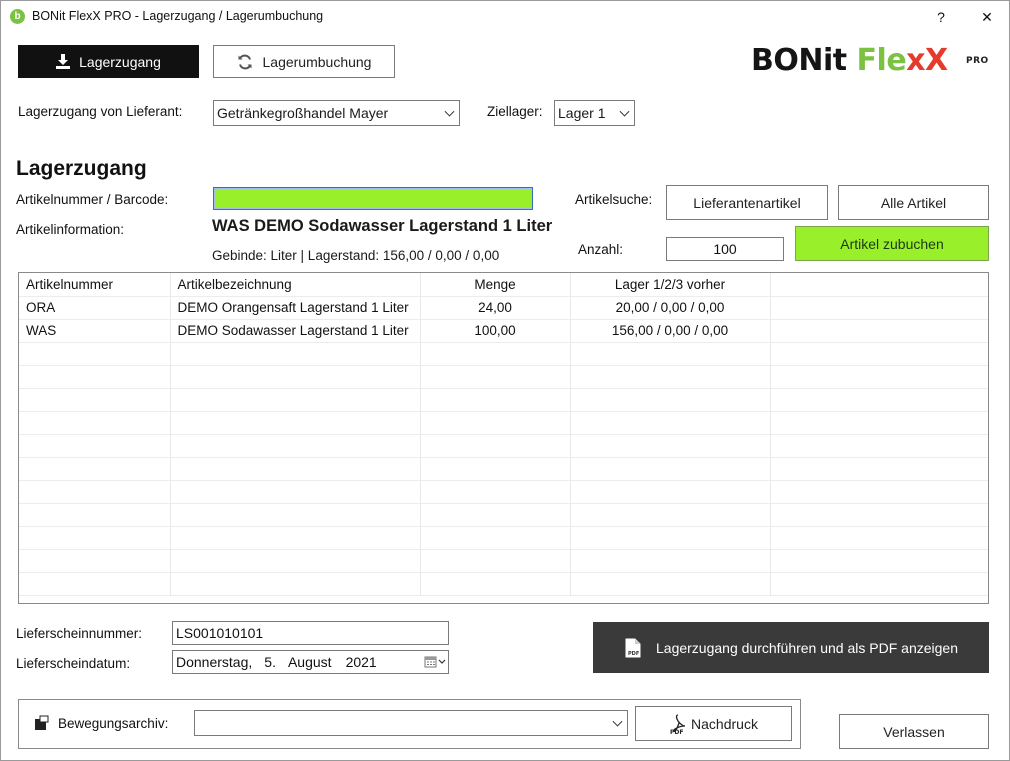 This screenshot has height=761, width=1010. I want to click on section-title: Lagerzugang, so click(81, 168).